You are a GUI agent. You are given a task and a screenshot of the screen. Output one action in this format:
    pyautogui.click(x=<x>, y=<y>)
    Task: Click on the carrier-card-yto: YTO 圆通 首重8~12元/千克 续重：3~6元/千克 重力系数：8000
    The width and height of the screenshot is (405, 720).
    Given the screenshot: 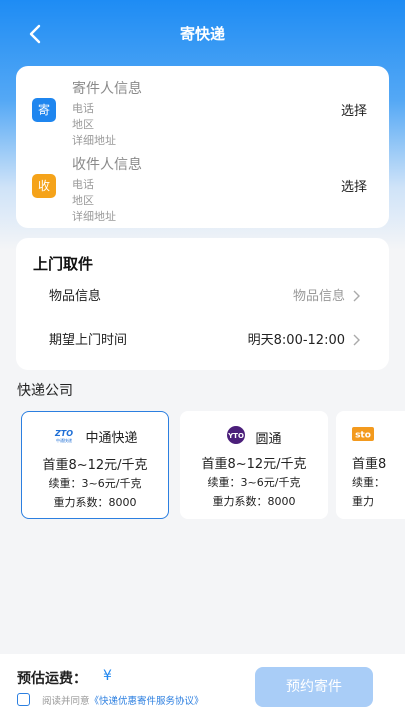 What is the action you would take?
    pyautogui.click(x=254, y=465)
    